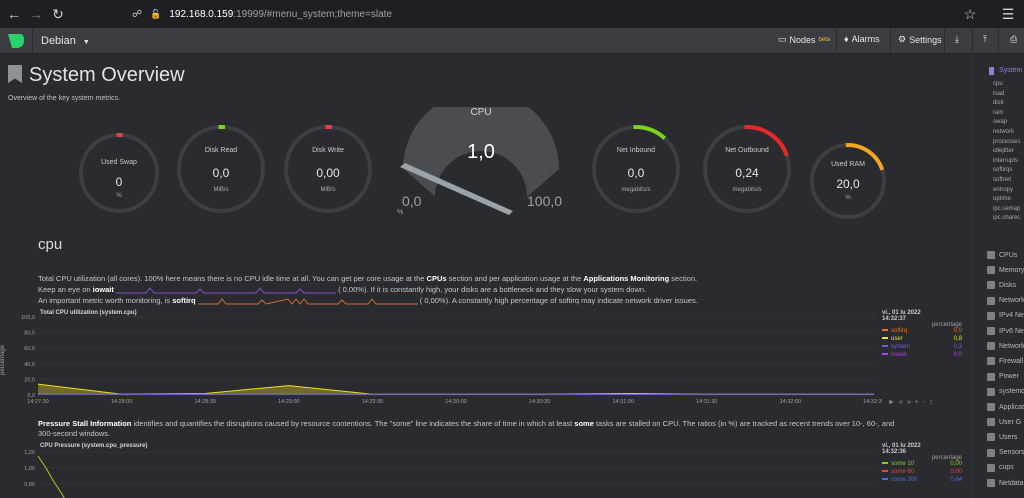 The height and width of the screenshot is (498, 1024). I want to click on legend-series-name: some 10, so click(903, 464).